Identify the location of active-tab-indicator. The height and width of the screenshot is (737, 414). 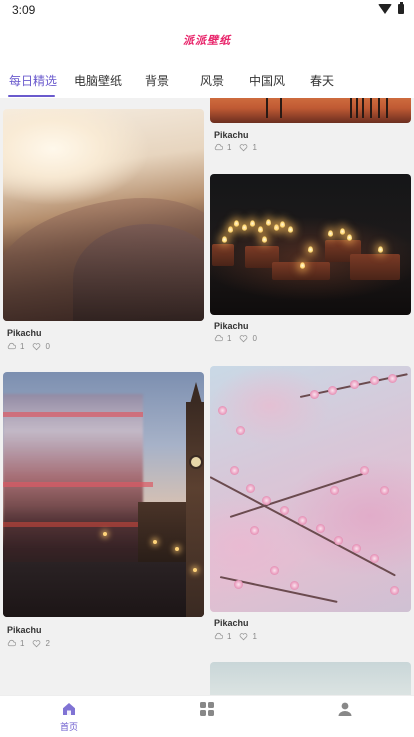
(31, 96).